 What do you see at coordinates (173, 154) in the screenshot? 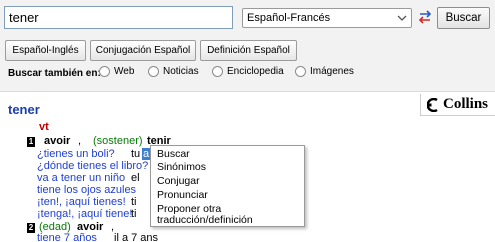
I see `menu-item-search: Buscar` at bounding box center [173, 154].